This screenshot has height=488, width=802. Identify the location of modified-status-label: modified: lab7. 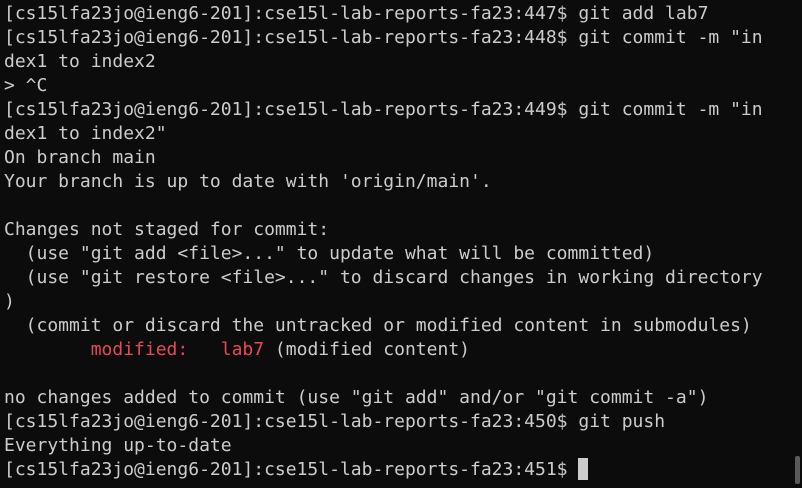
(177, 349).